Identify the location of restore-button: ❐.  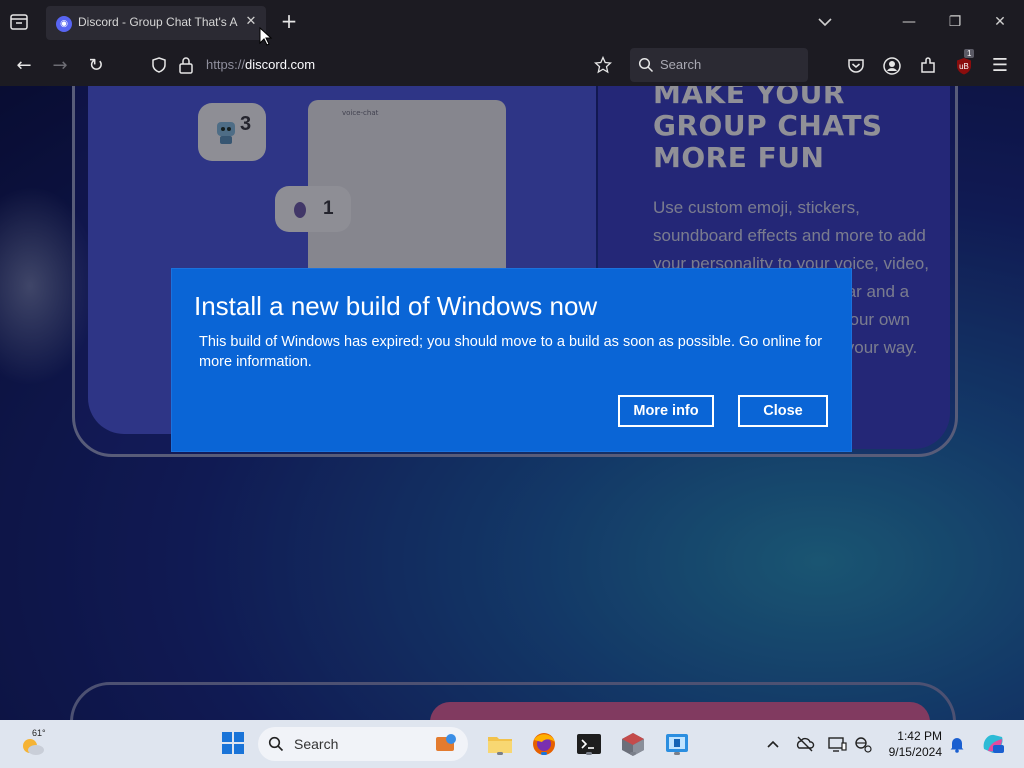
(955, 22).